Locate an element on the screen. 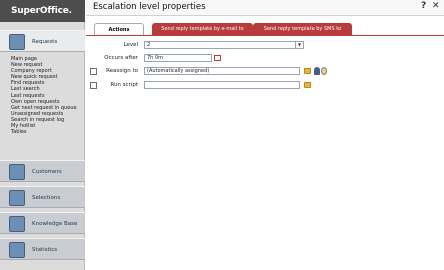 The width and height of the screenshot is (444, 270). reassign-checkbox is located at coordinates (93, 71).